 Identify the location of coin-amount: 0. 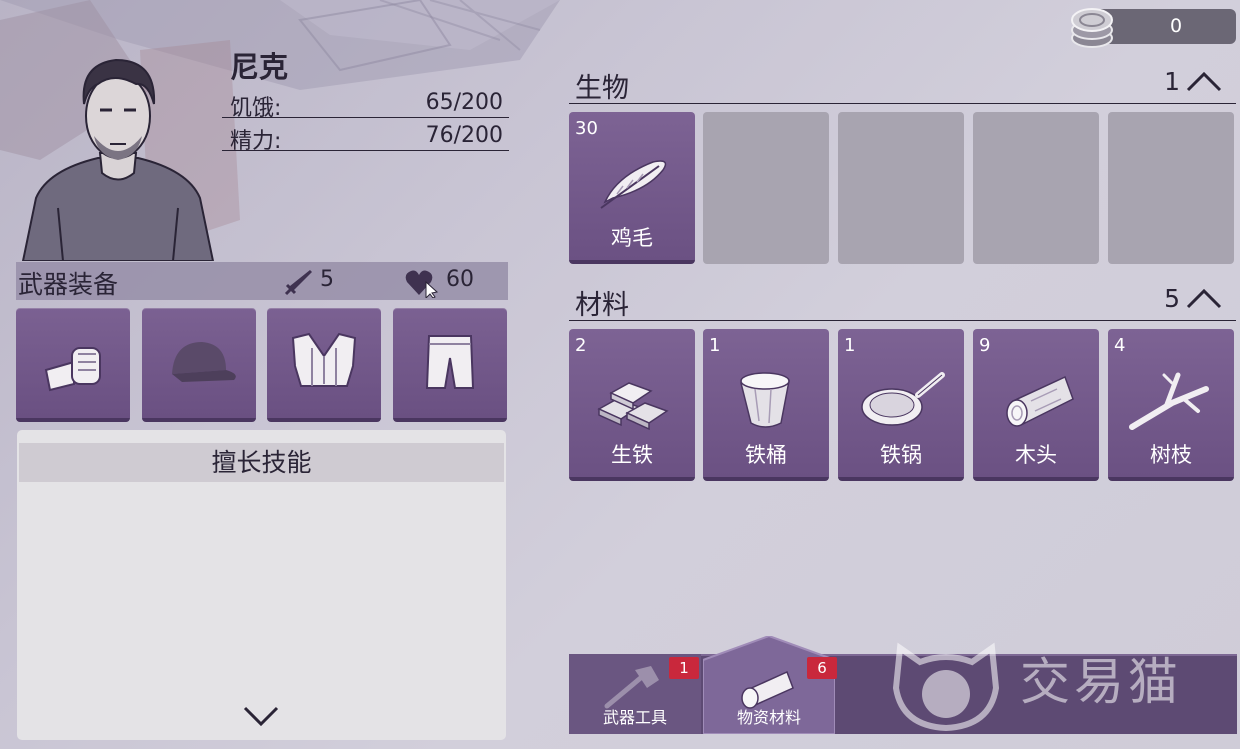
(1176, 26).